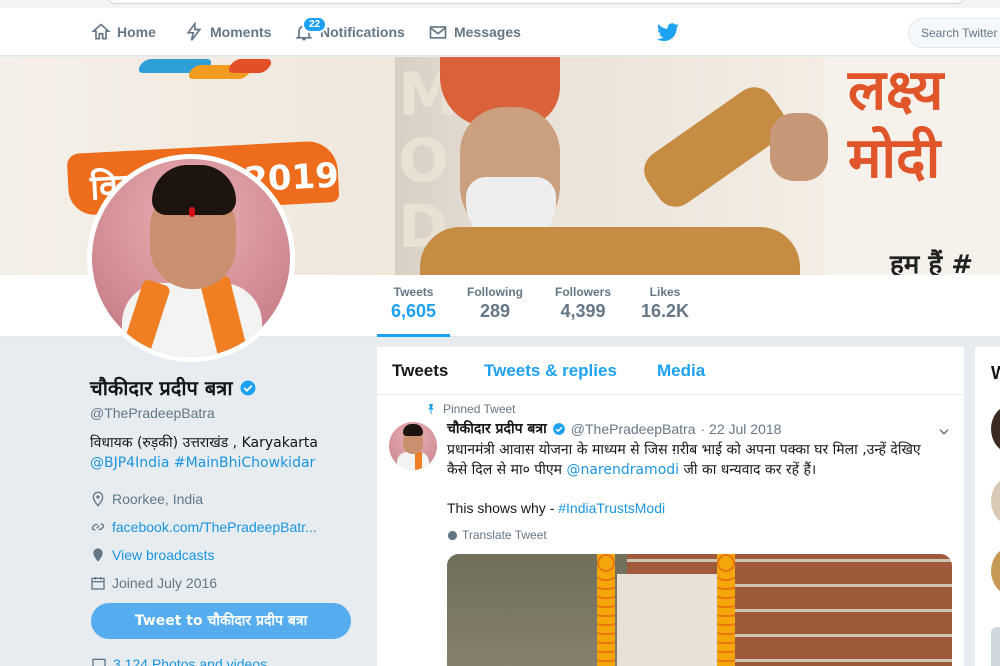 The image size is (1000, 666). Describe the element at coordinates (895, 125) in the screenshot. I see `banner-right-text: लक्ष्य मोदी` at that location.